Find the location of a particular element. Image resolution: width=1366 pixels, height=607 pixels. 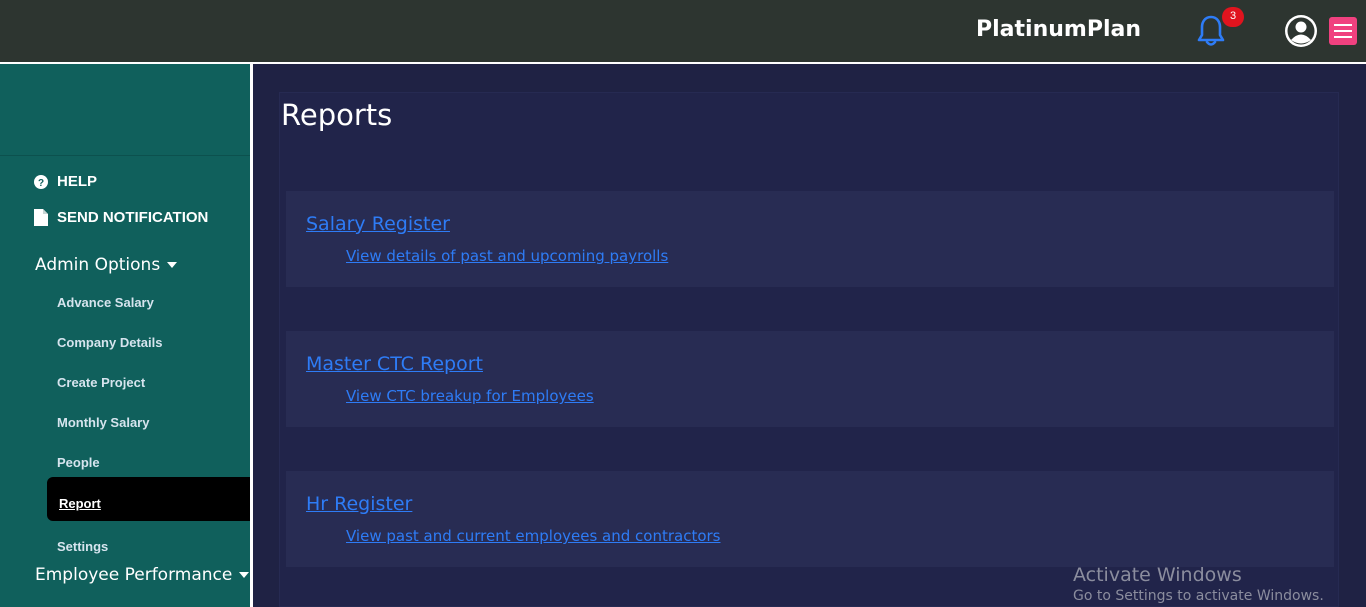

employee-performance-toggle: Employee Performance is located at coordinates (142, 575).